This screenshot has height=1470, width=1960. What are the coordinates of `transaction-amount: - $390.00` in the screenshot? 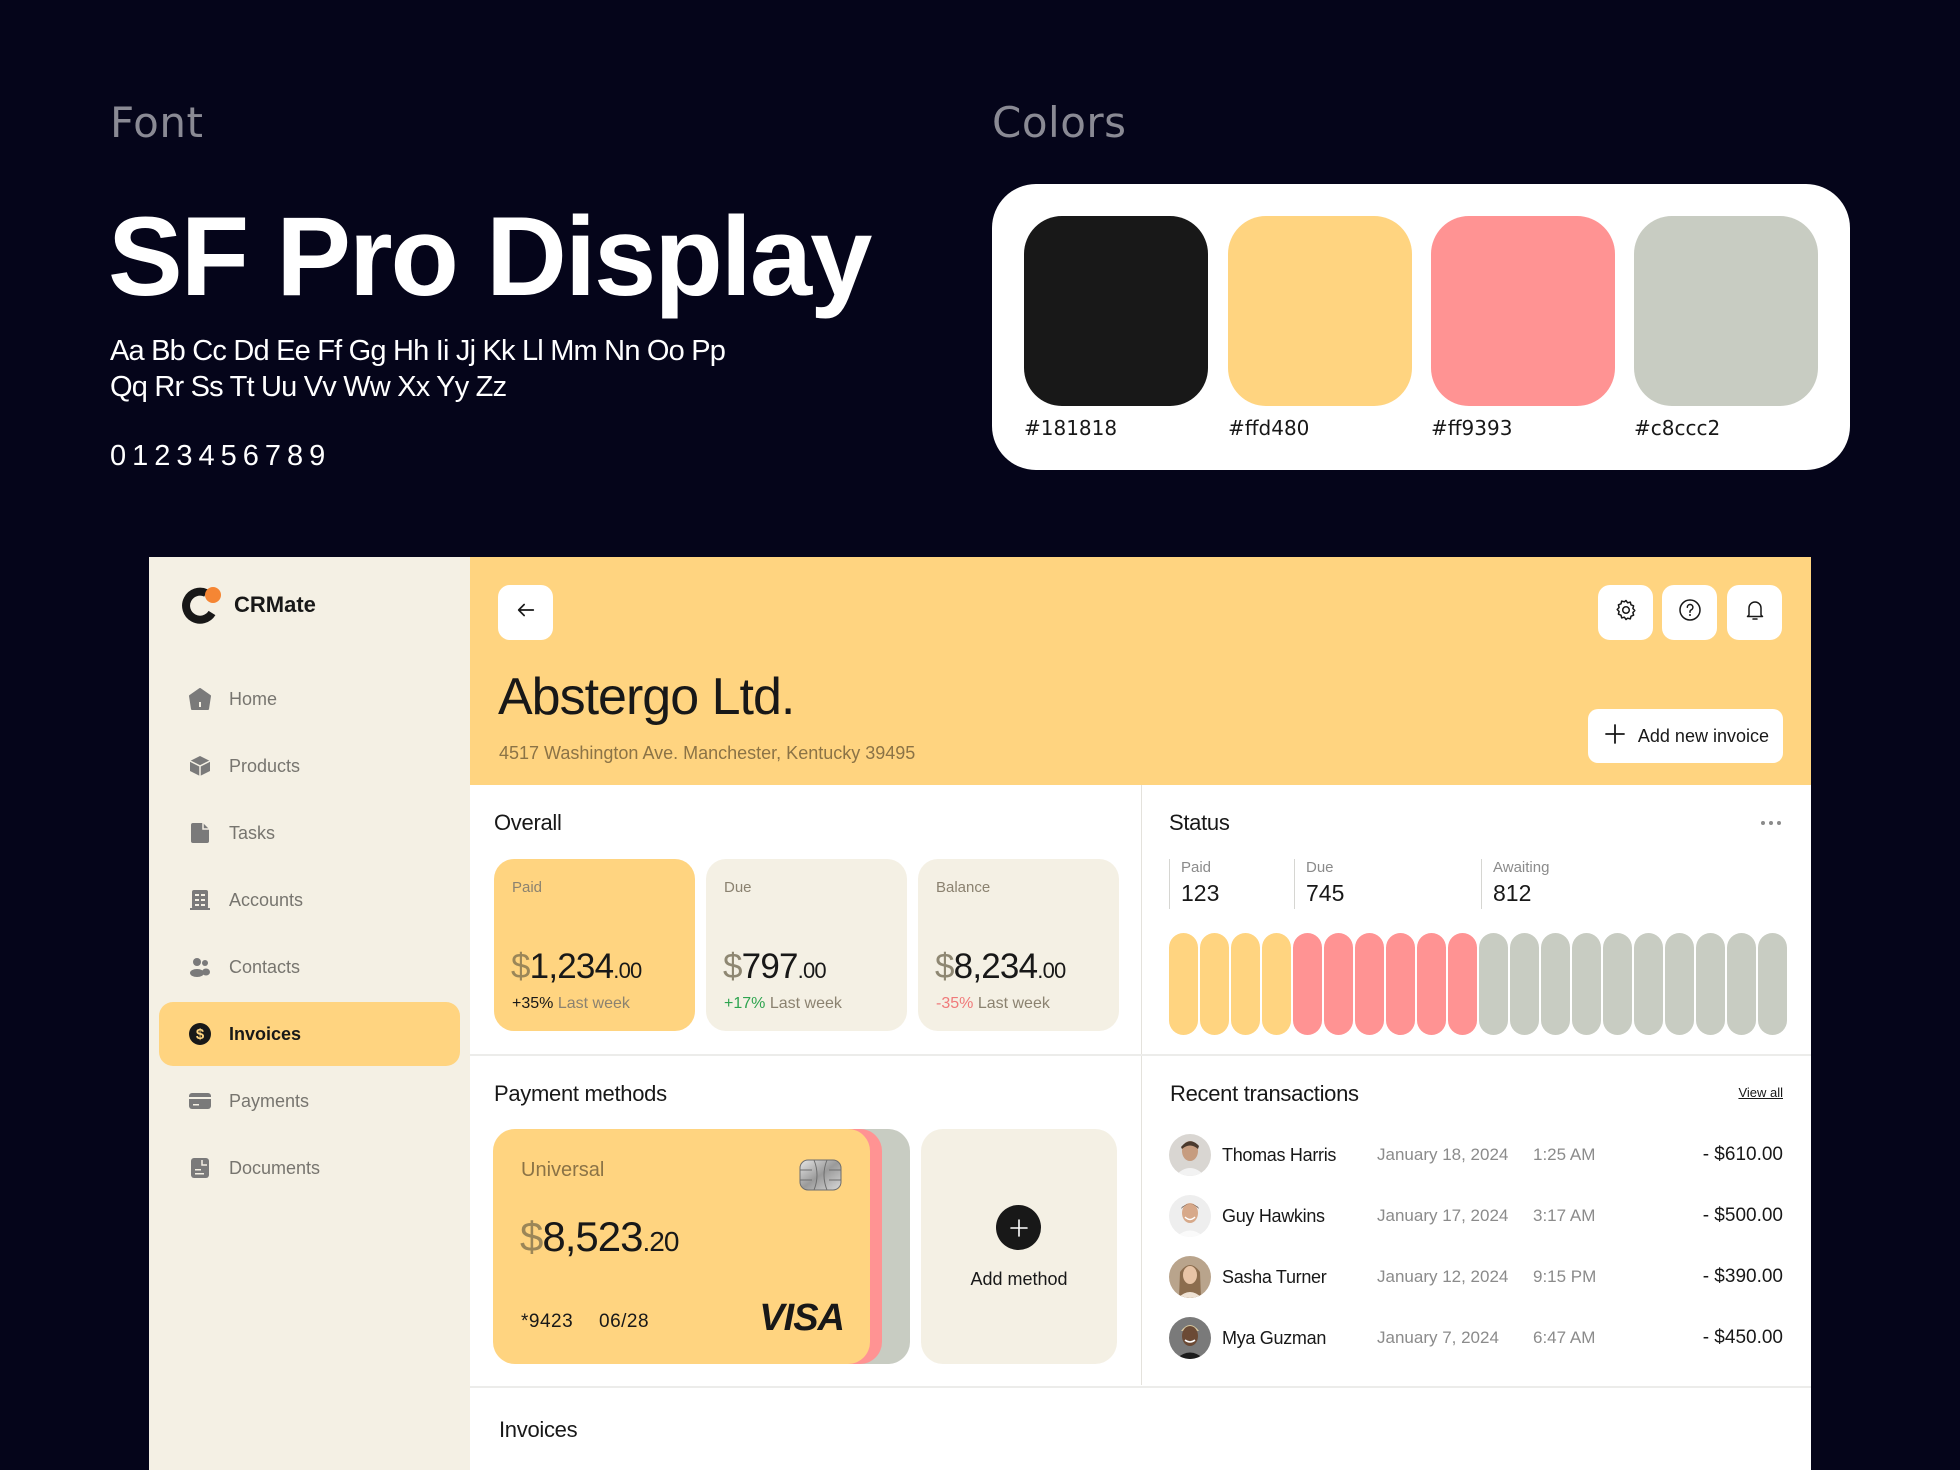 It's located at (1742, 1276).